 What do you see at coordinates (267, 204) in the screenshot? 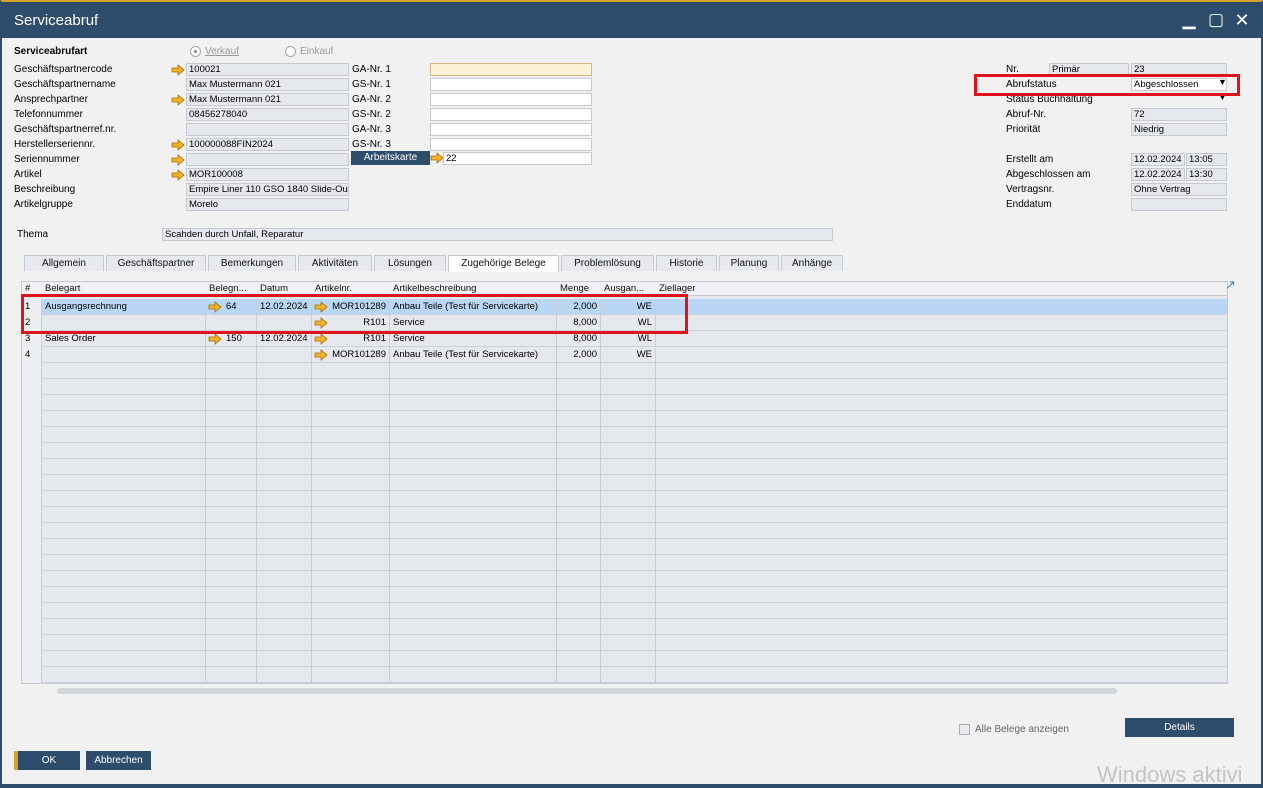
I see `field-value: Morelo` at bounding box center [267, 204].